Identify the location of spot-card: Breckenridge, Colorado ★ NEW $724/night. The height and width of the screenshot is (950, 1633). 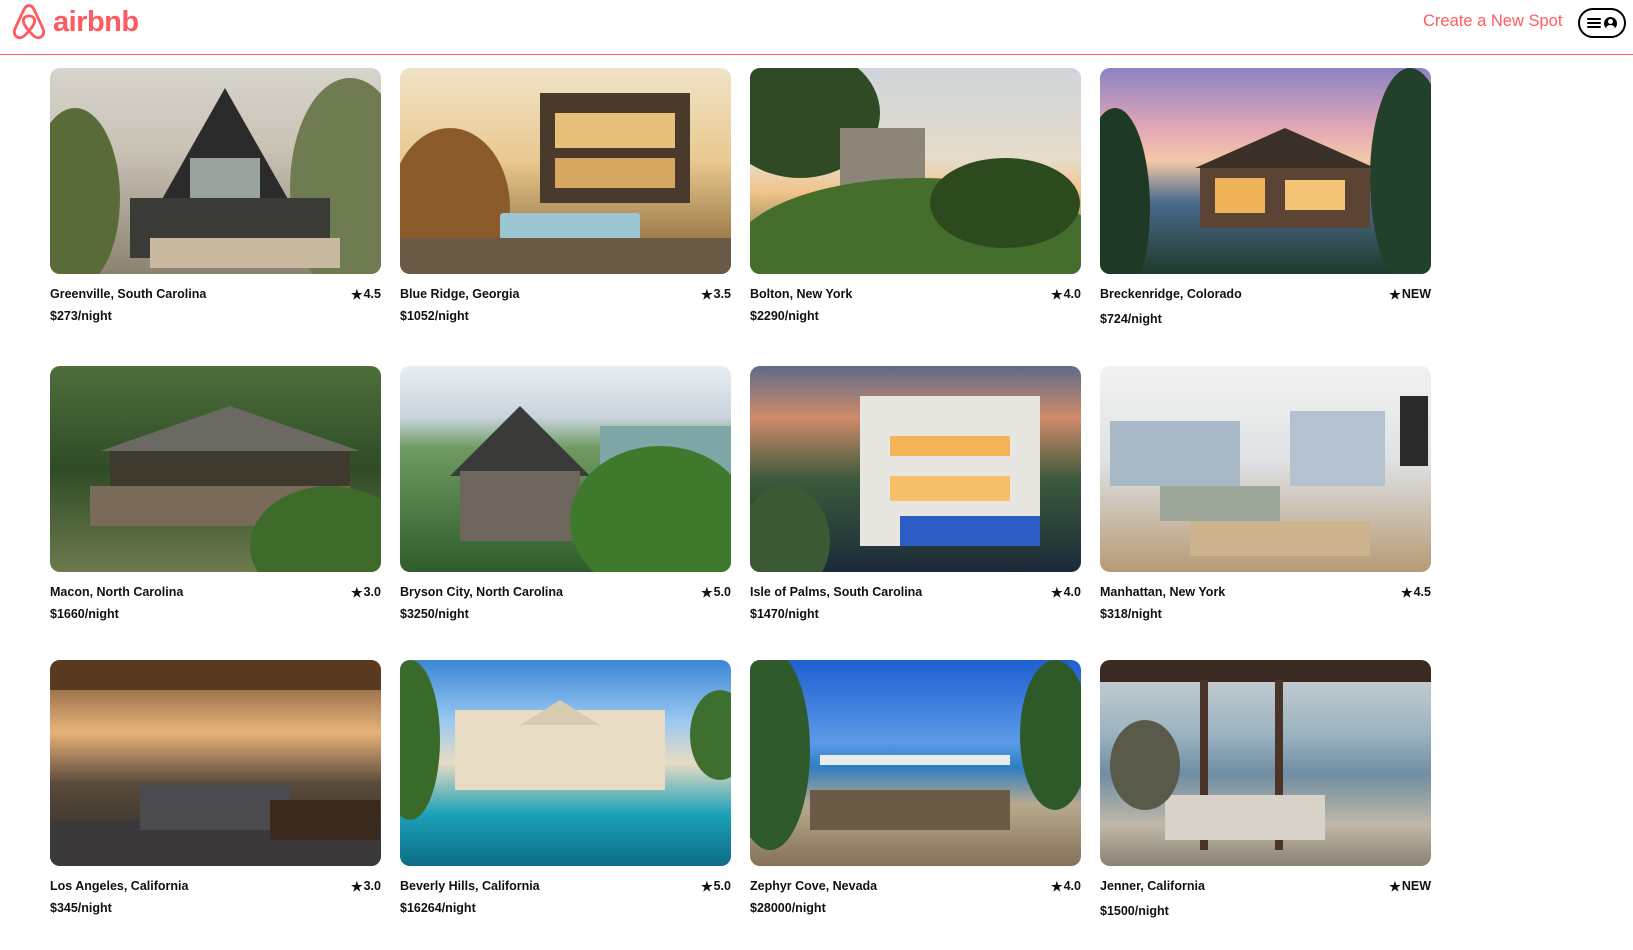
(1265, 197).